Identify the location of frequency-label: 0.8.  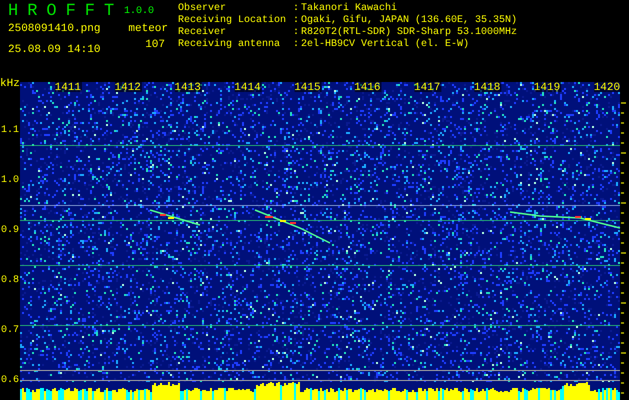
(10, 280).